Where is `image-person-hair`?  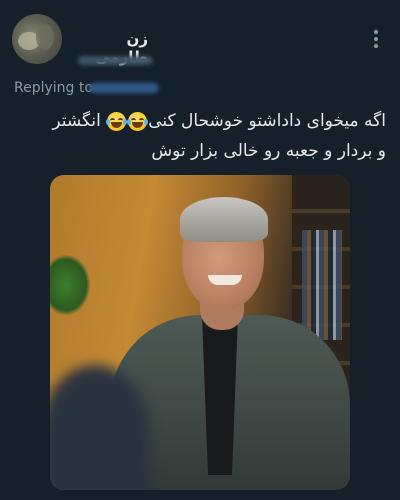 image-person-hair is located at coordinates (224, 219).